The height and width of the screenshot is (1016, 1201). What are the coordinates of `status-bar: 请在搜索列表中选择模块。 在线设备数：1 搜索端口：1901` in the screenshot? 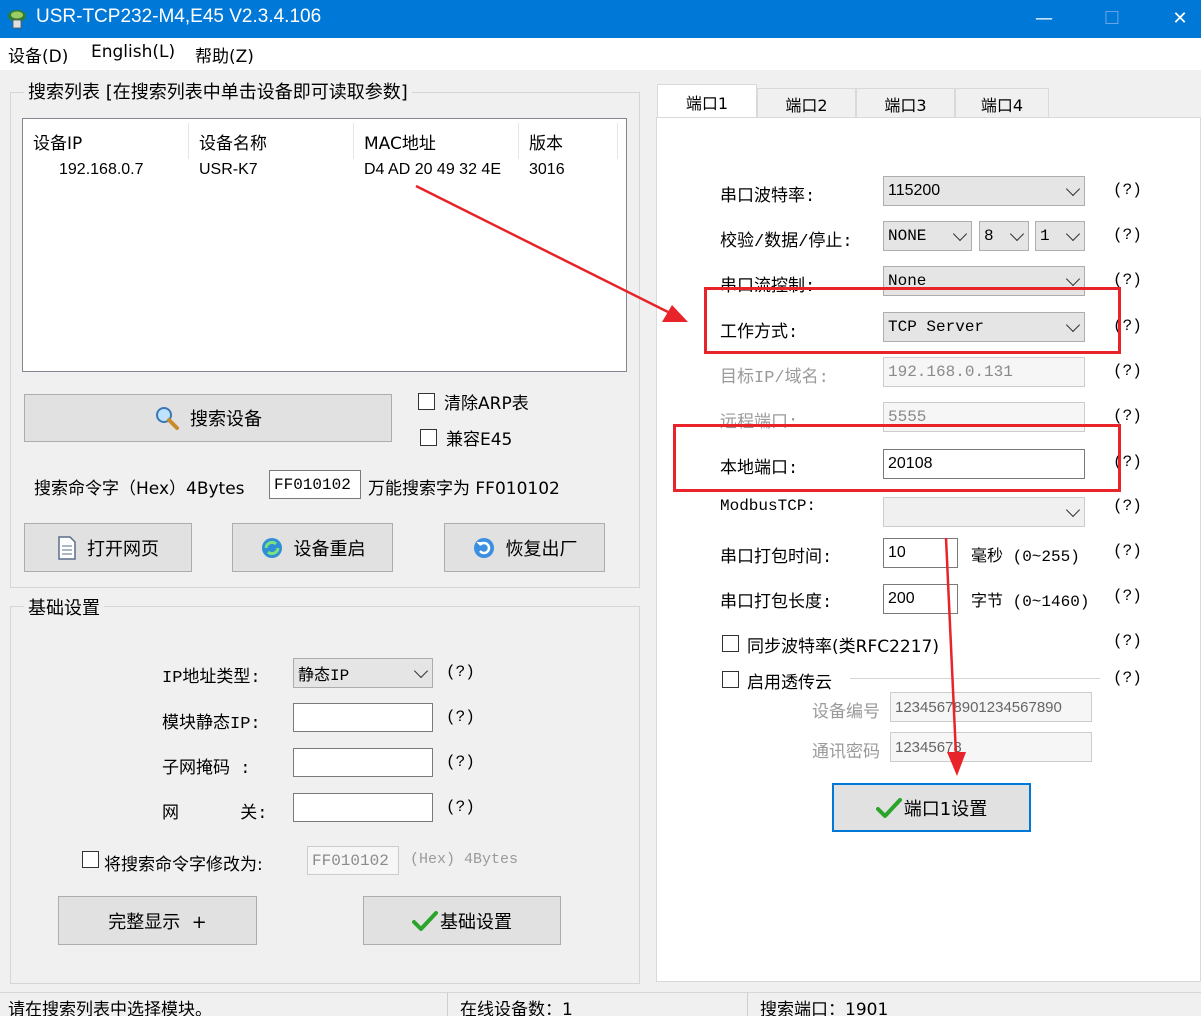 It's located at (600, 1004).